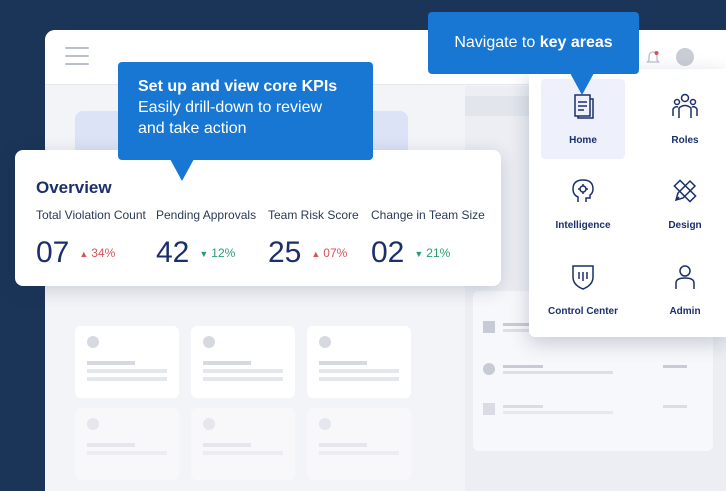 The height and width of the screenshot is (491, 726). Describe the element at coordinates (313, 215) in the screenshot. I see `metric-label: Team Risk Score` at that location.